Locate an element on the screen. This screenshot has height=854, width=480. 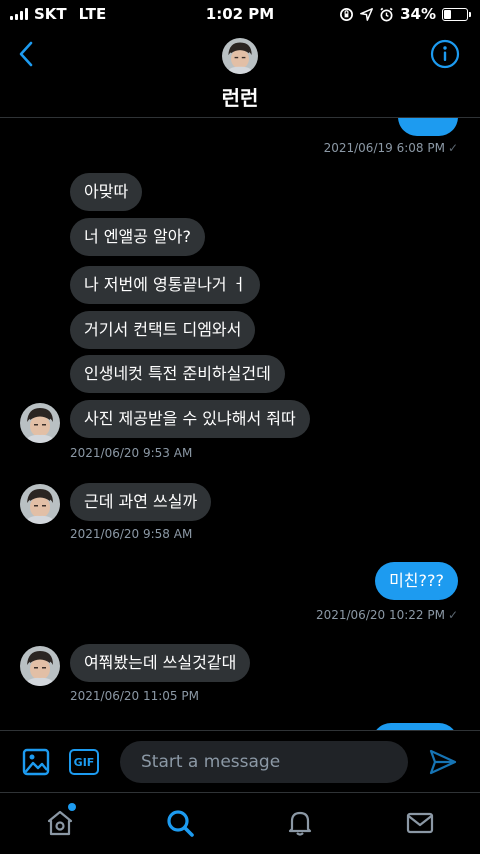
message-bubble-incoming: 여쭤봤는데 쓰실것같대 is located at coordinates (160, 663).